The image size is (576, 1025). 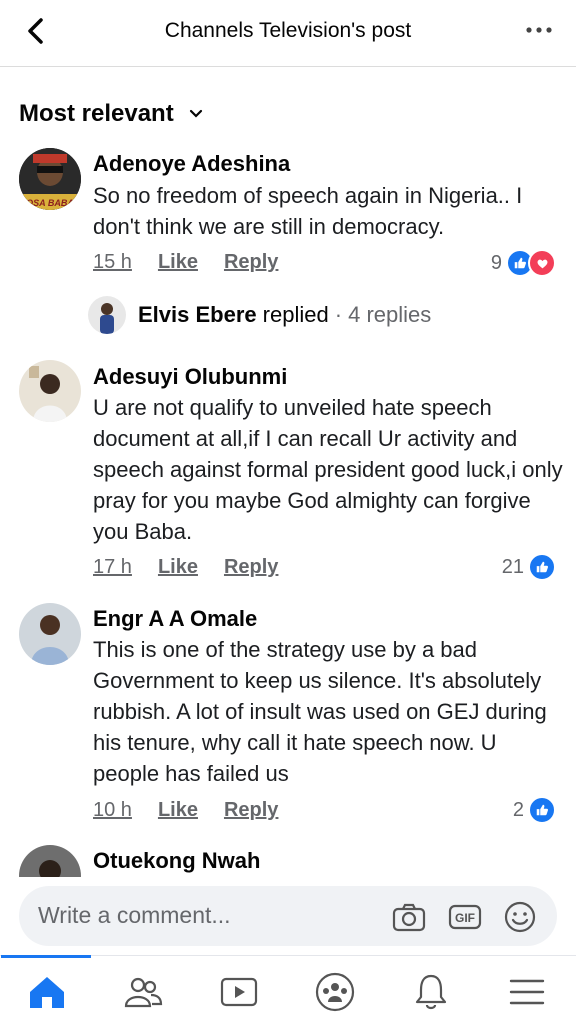 I want to click on notifications-icon, so click(x=431, y=992).